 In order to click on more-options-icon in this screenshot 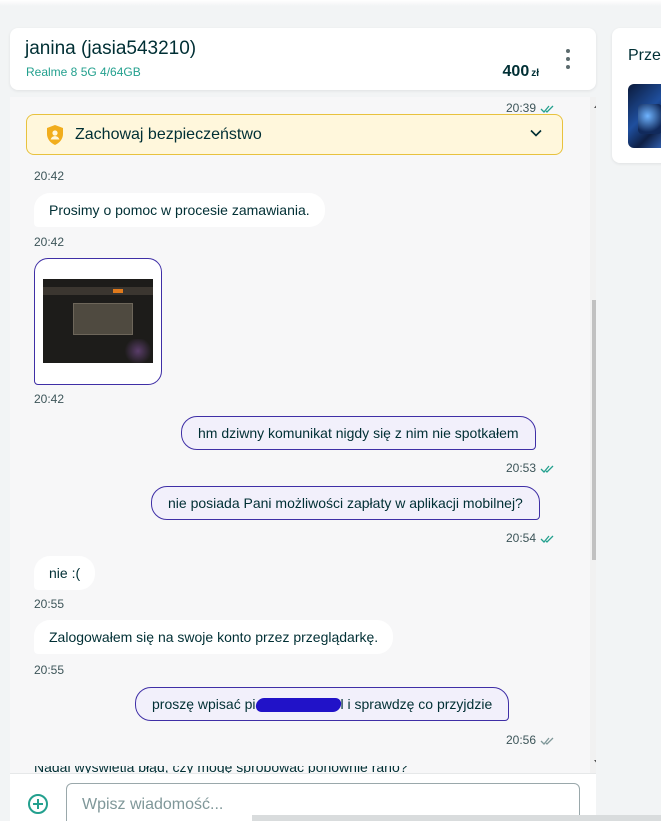, I will do `click(568, 59)`.